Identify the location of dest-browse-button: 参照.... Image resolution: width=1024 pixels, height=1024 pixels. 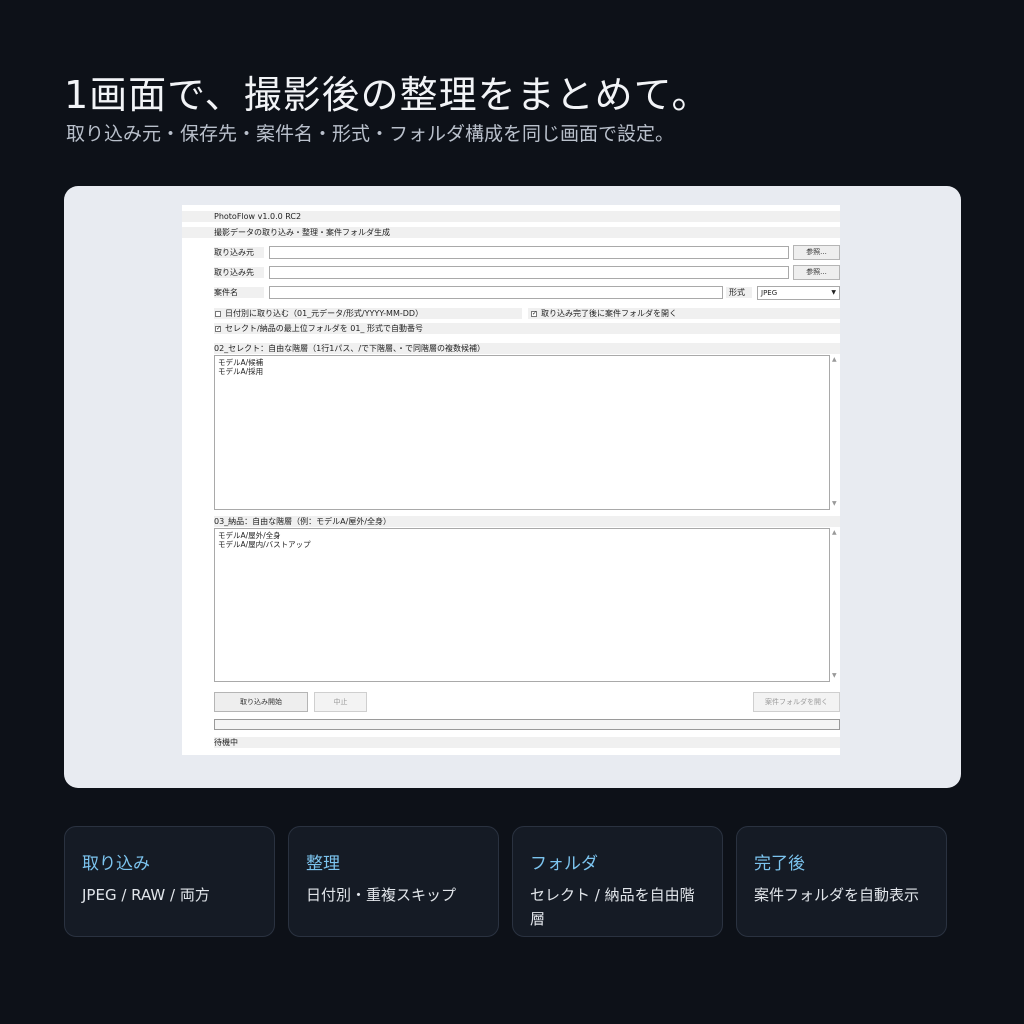
(816, 272).